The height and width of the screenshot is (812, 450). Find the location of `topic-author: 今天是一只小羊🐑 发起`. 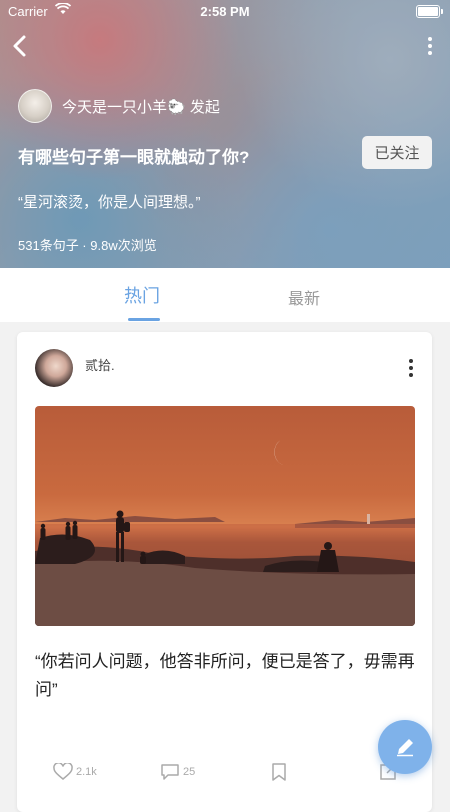

topic-author: 今天是一只小羊🐑 发起 is located at coordinates (119, 106).